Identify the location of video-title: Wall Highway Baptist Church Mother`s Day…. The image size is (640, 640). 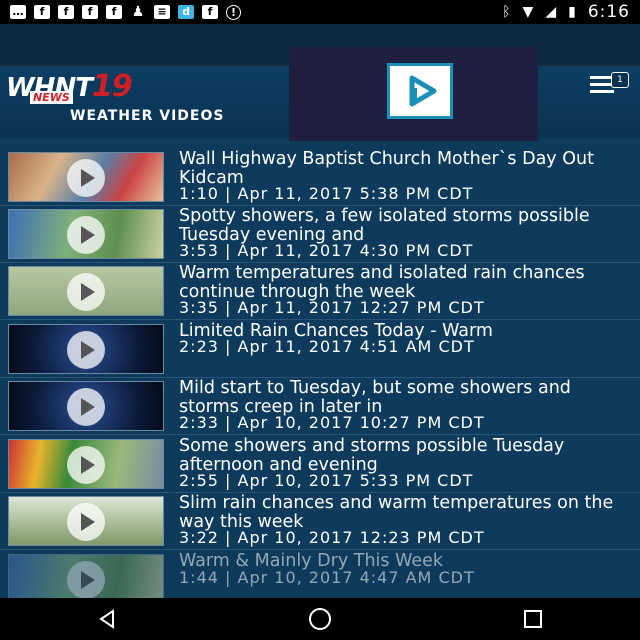
(407, 169).